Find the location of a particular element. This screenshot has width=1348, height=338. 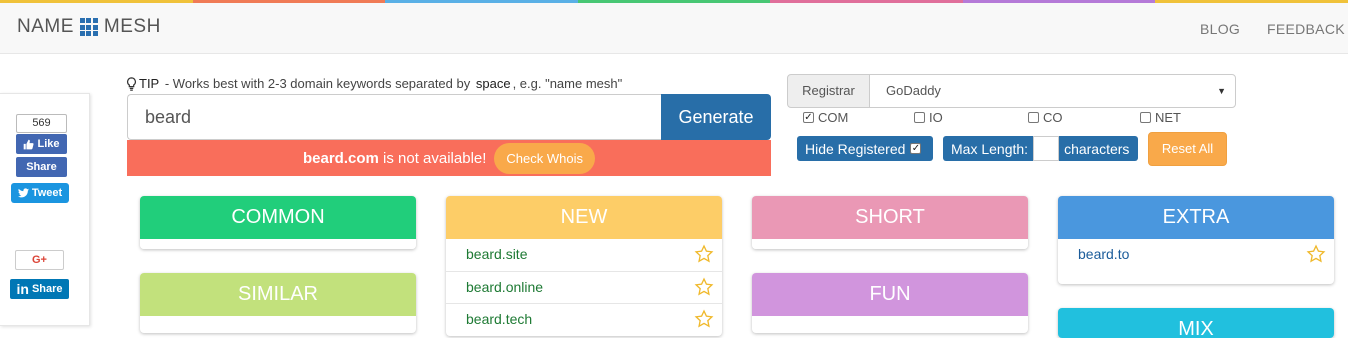

card-short: SHORT is located at coordinates (890, 222).